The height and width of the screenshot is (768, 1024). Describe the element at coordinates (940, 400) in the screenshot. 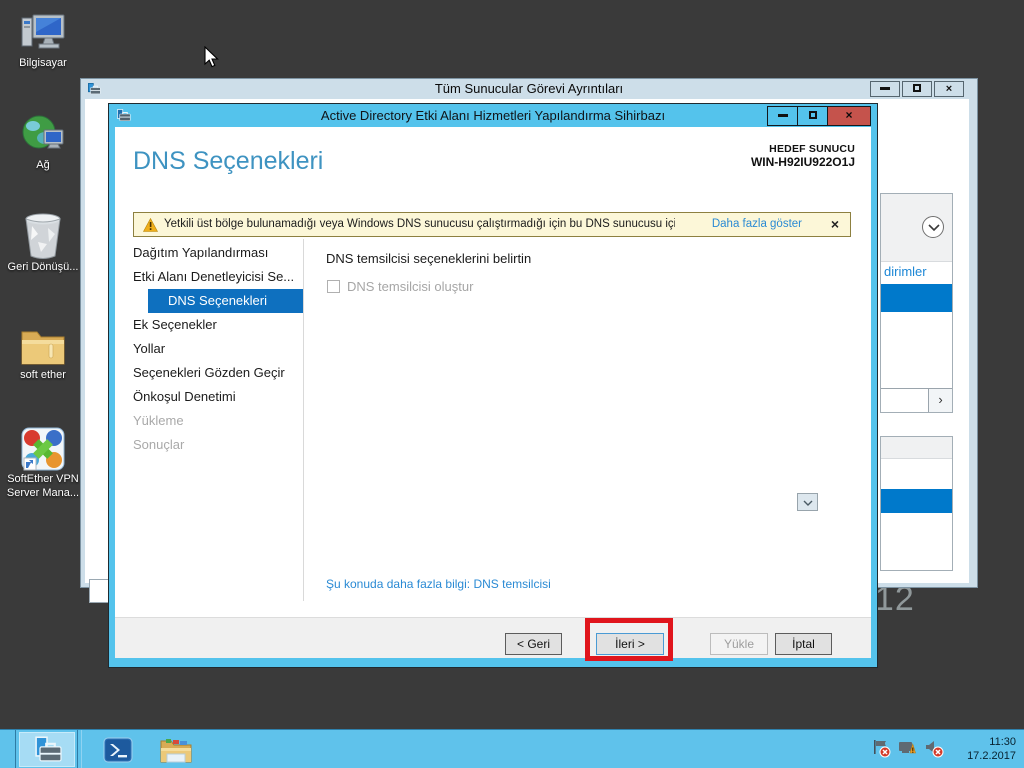

I see `go-button: ›` at that location.